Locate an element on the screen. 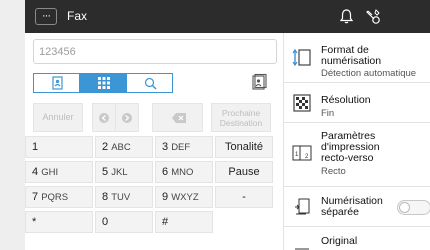  backspace-icon is located at coordinates (179, 118).